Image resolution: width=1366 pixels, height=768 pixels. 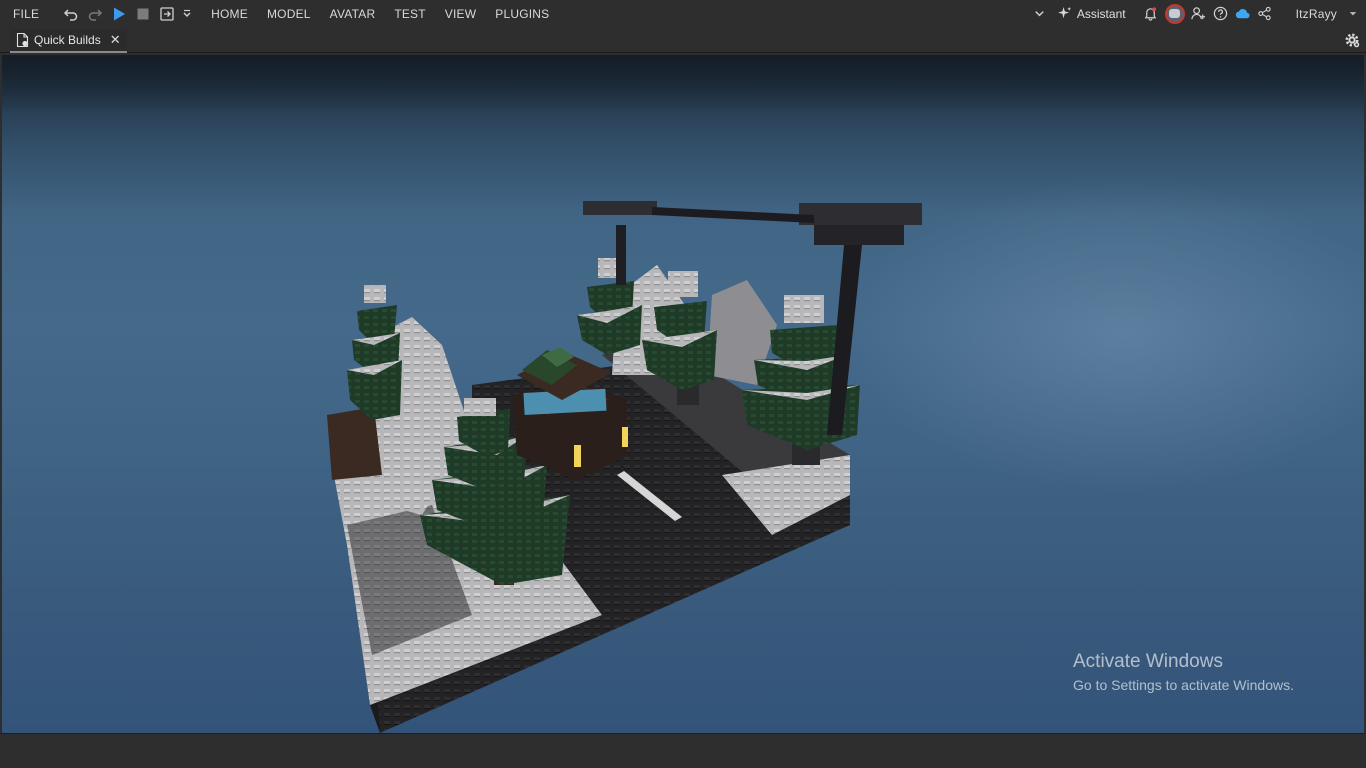 What do you see at coordinates (1040, 14) in the screenshot?
I see `chevron-down-icon` at bounding box center [1040, 14].